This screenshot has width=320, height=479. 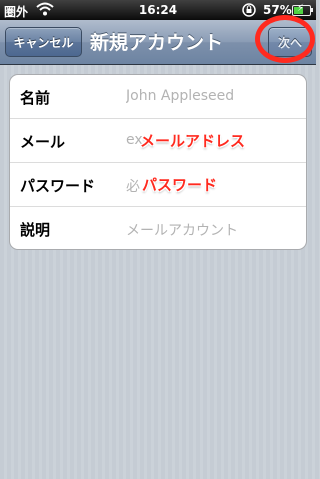 What do you see at coordinates (43, 42) in the screenshot?
I see `cancel-button: キャンセル` at bounding box center [43, 42].